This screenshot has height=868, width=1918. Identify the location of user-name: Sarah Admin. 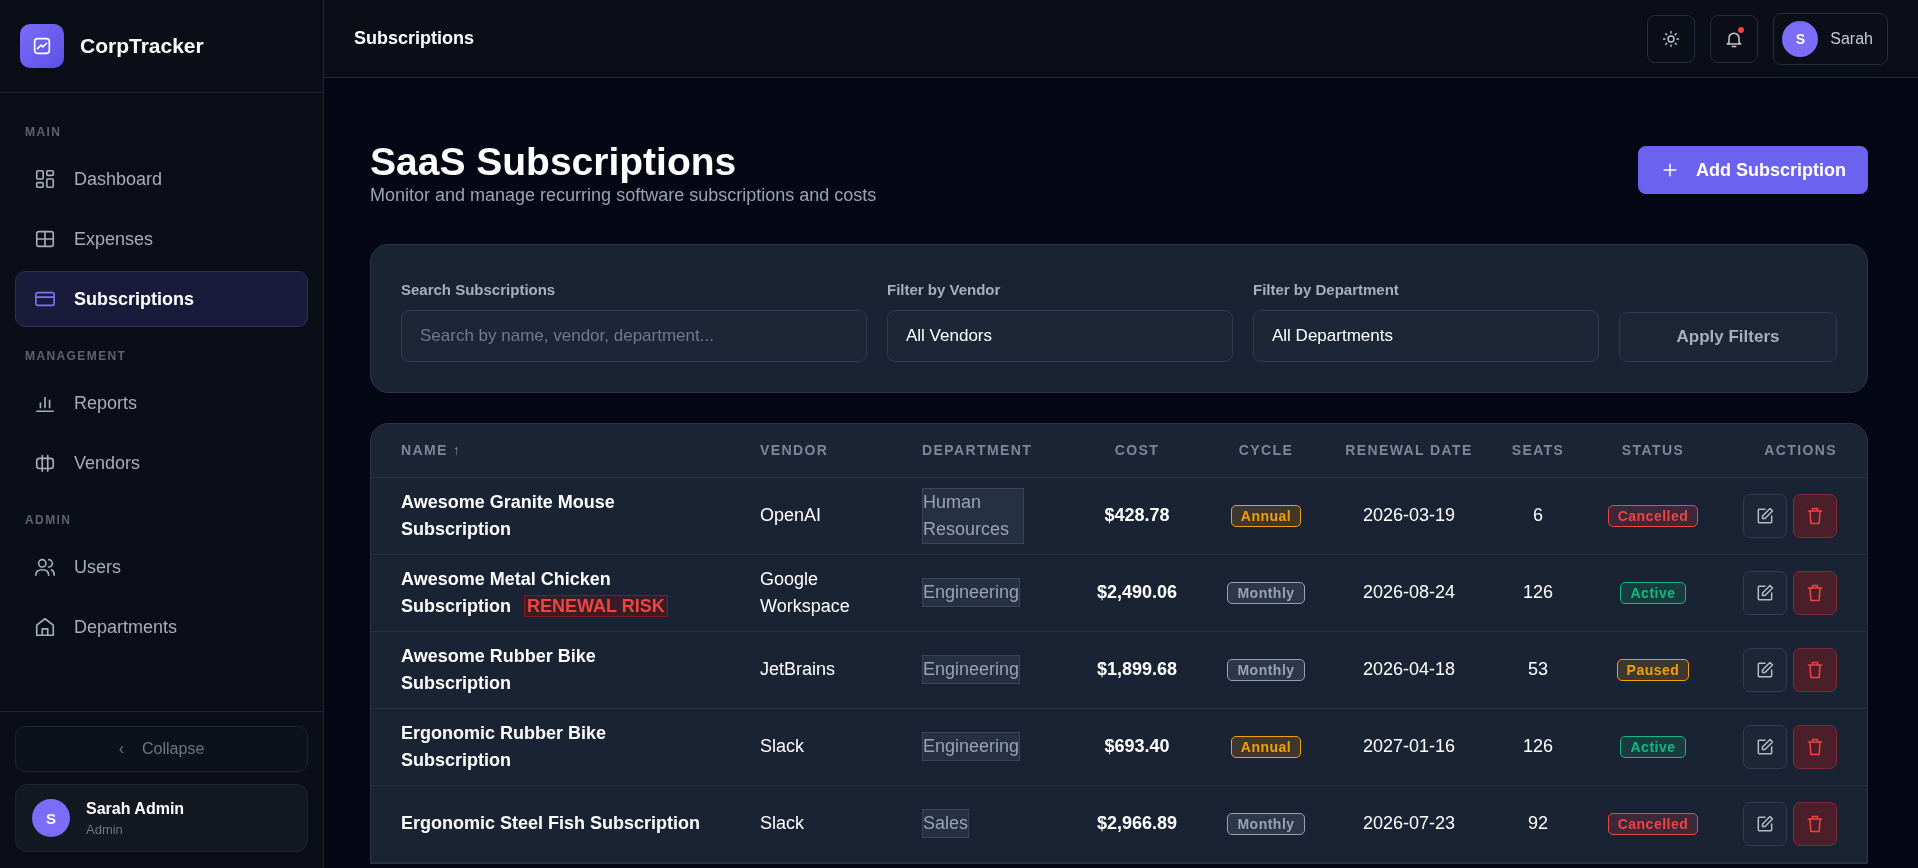
(135, 808).